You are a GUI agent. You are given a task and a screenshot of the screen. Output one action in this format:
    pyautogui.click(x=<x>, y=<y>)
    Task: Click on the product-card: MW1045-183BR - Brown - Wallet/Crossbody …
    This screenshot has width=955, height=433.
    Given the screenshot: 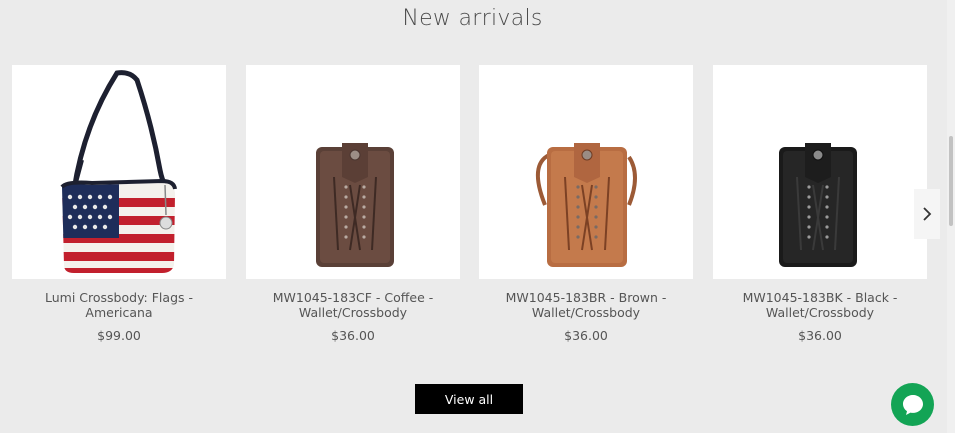 What is the action you would take?
    pyautogui.click(x=586, y=204)
    